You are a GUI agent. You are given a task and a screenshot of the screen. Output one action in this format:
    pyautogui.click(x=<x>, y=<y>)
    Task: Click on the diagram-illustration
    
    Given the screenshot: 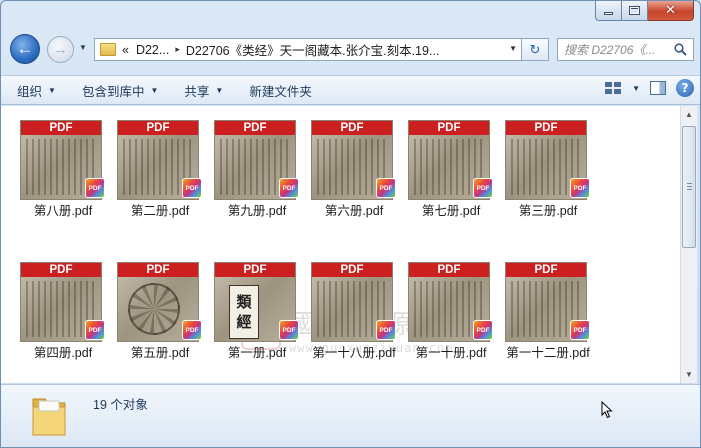 What is the action you would take?
    pyautogui.click(x=154, y=309)
    